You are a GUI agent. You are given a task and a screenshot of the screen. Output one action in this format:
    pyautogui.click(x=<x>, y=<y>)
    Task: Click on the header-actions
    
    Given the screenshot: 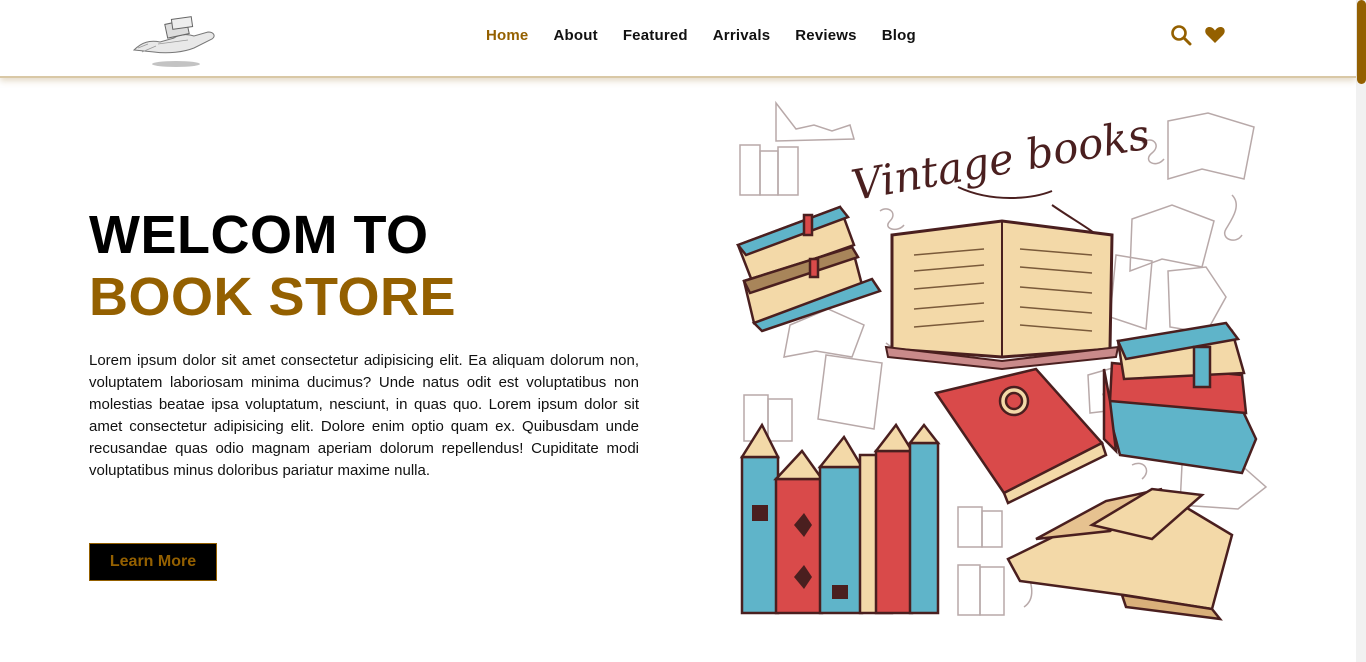 What is the action you would take?
    pyautogui.click(x=1198, y=35)
    